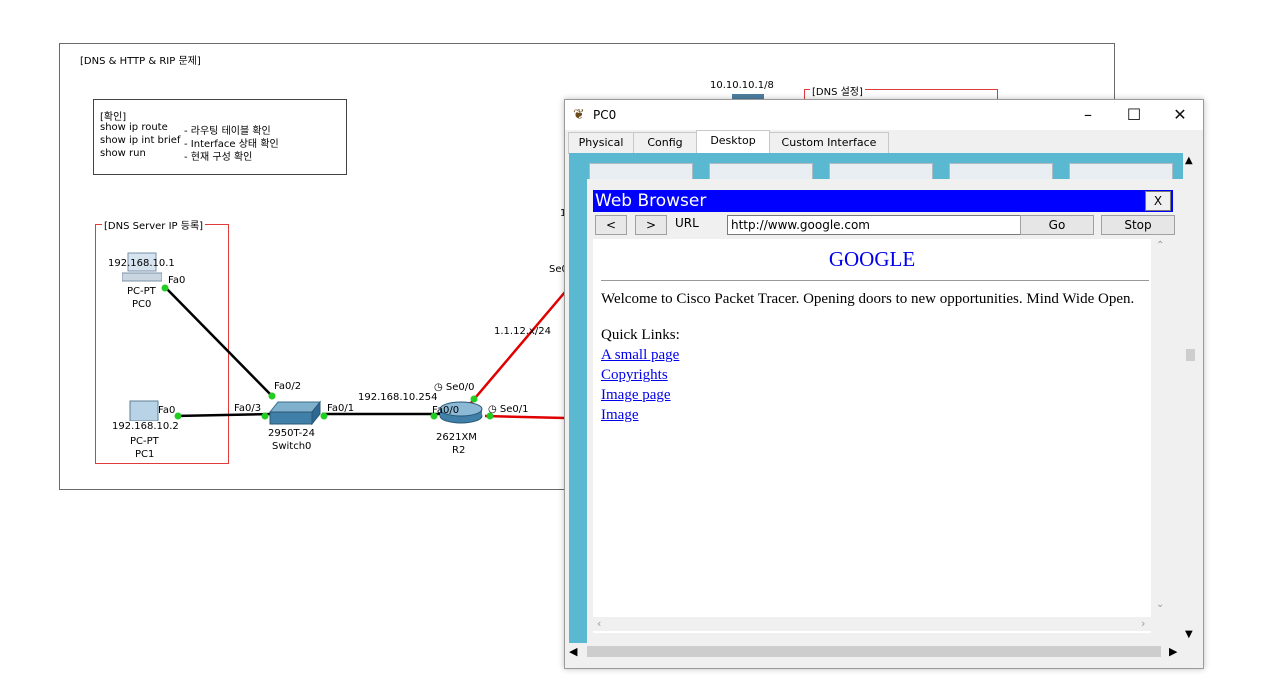  What do you see at coordinates (292, 446) in the screenshot?
I see `switch-name: Switch0` at bounding box center [292, 446].